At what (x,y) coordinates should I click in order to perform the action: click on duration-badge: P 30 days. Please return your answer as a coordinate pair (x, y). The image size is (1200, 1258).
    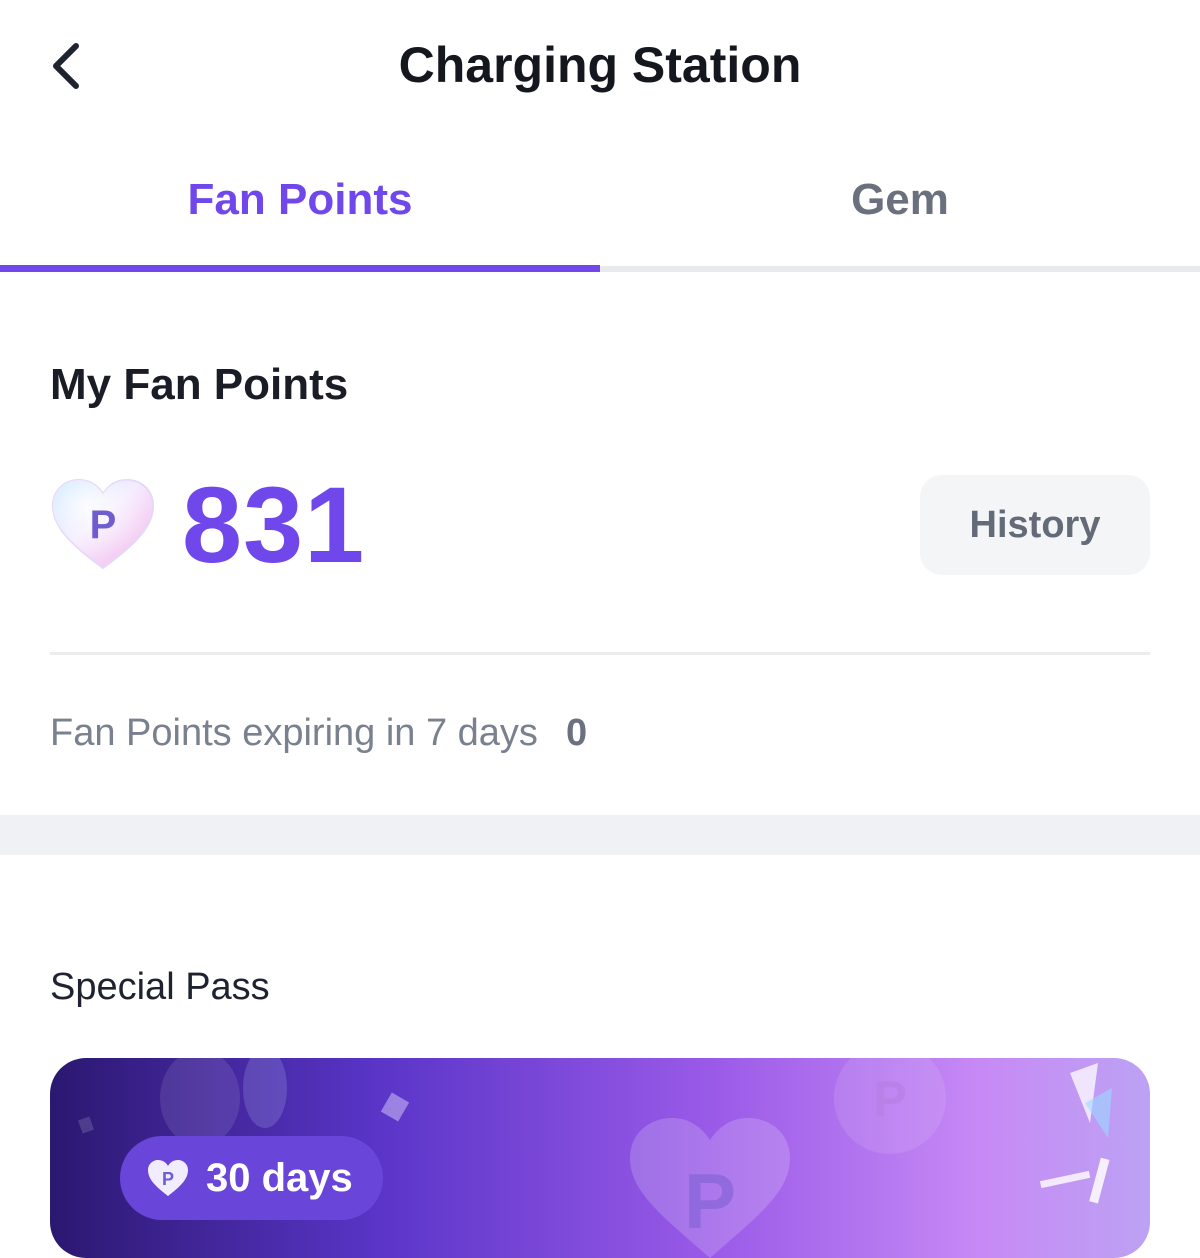
    Looking at the image, I should click on (251, 1178).